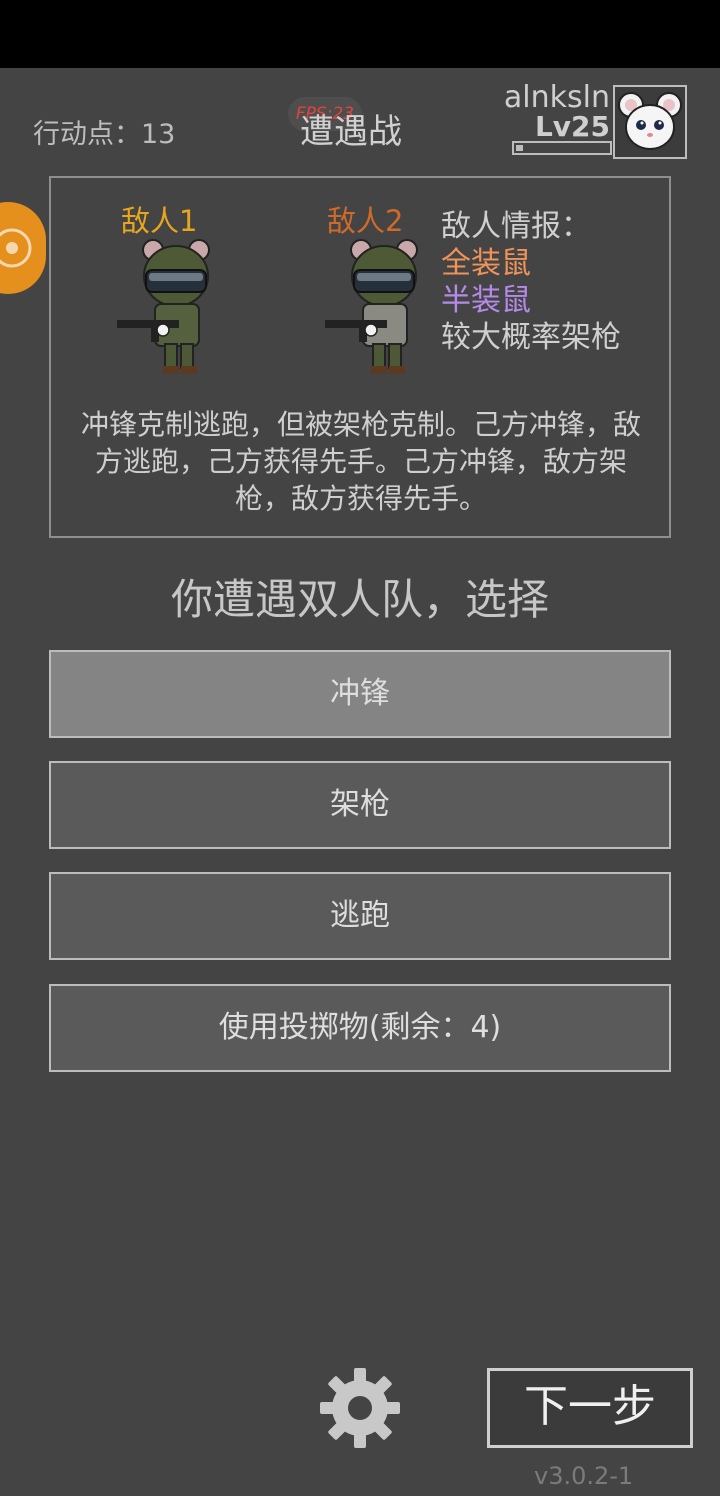 This screenshot has width=720, height=1496. I want to click on xp-bar, so click(562, 148).